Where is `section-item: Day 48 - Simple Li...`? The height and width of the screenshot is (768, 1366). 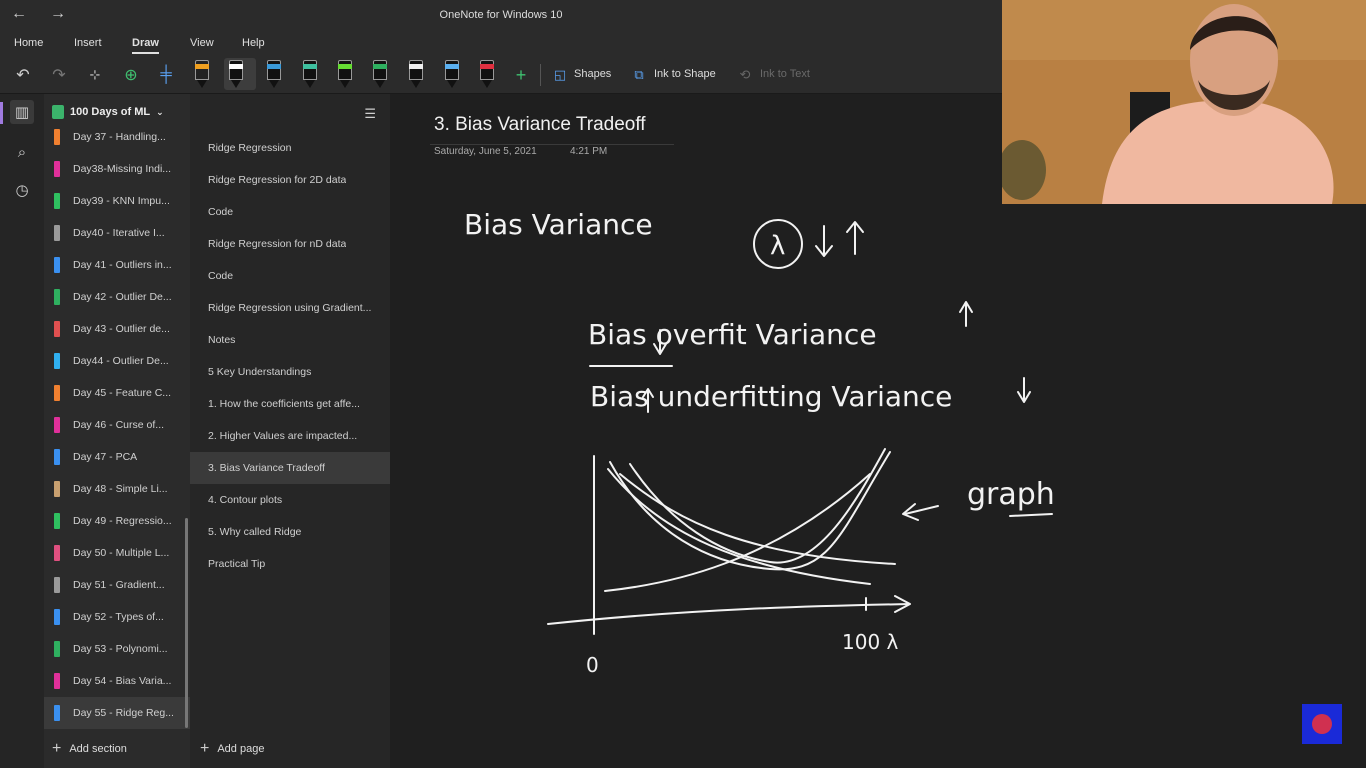 section-item: Day 48 - Simple Li... is located at coordinates (117, 489).